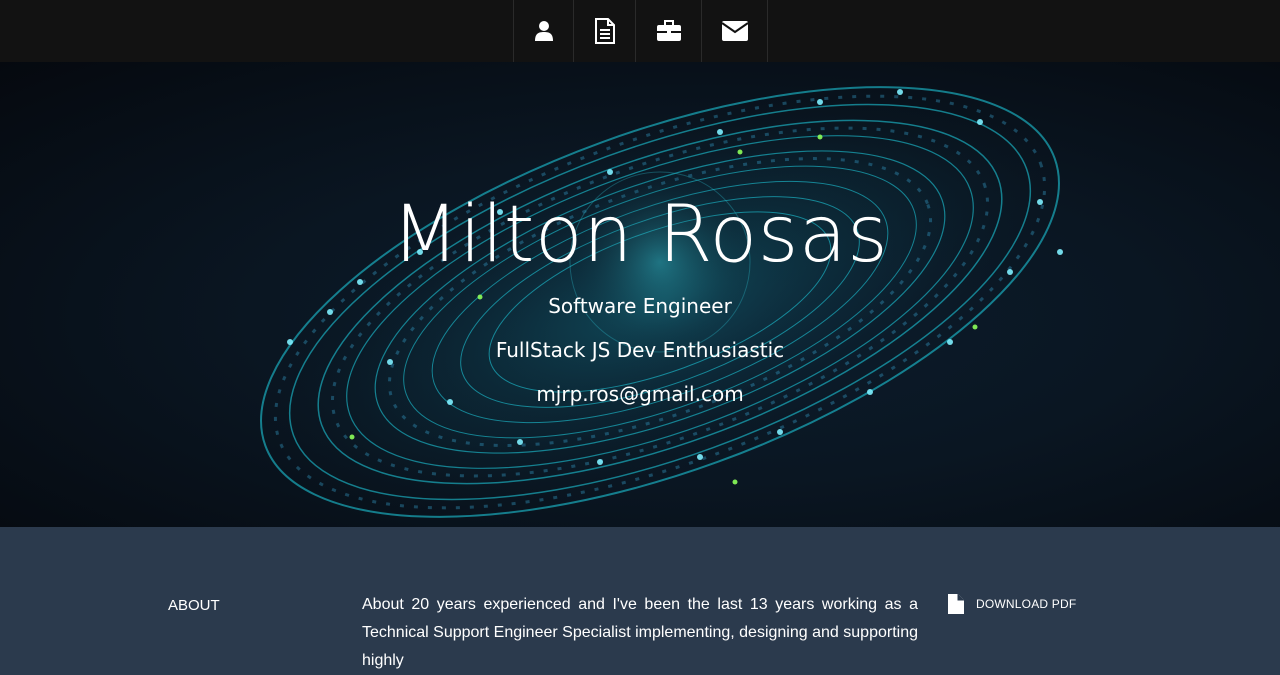 The height and width of the screenshot is (675, 1280). I want to click on download-pdf-label: DOWNLOAD PDF, so click(1026, 604).